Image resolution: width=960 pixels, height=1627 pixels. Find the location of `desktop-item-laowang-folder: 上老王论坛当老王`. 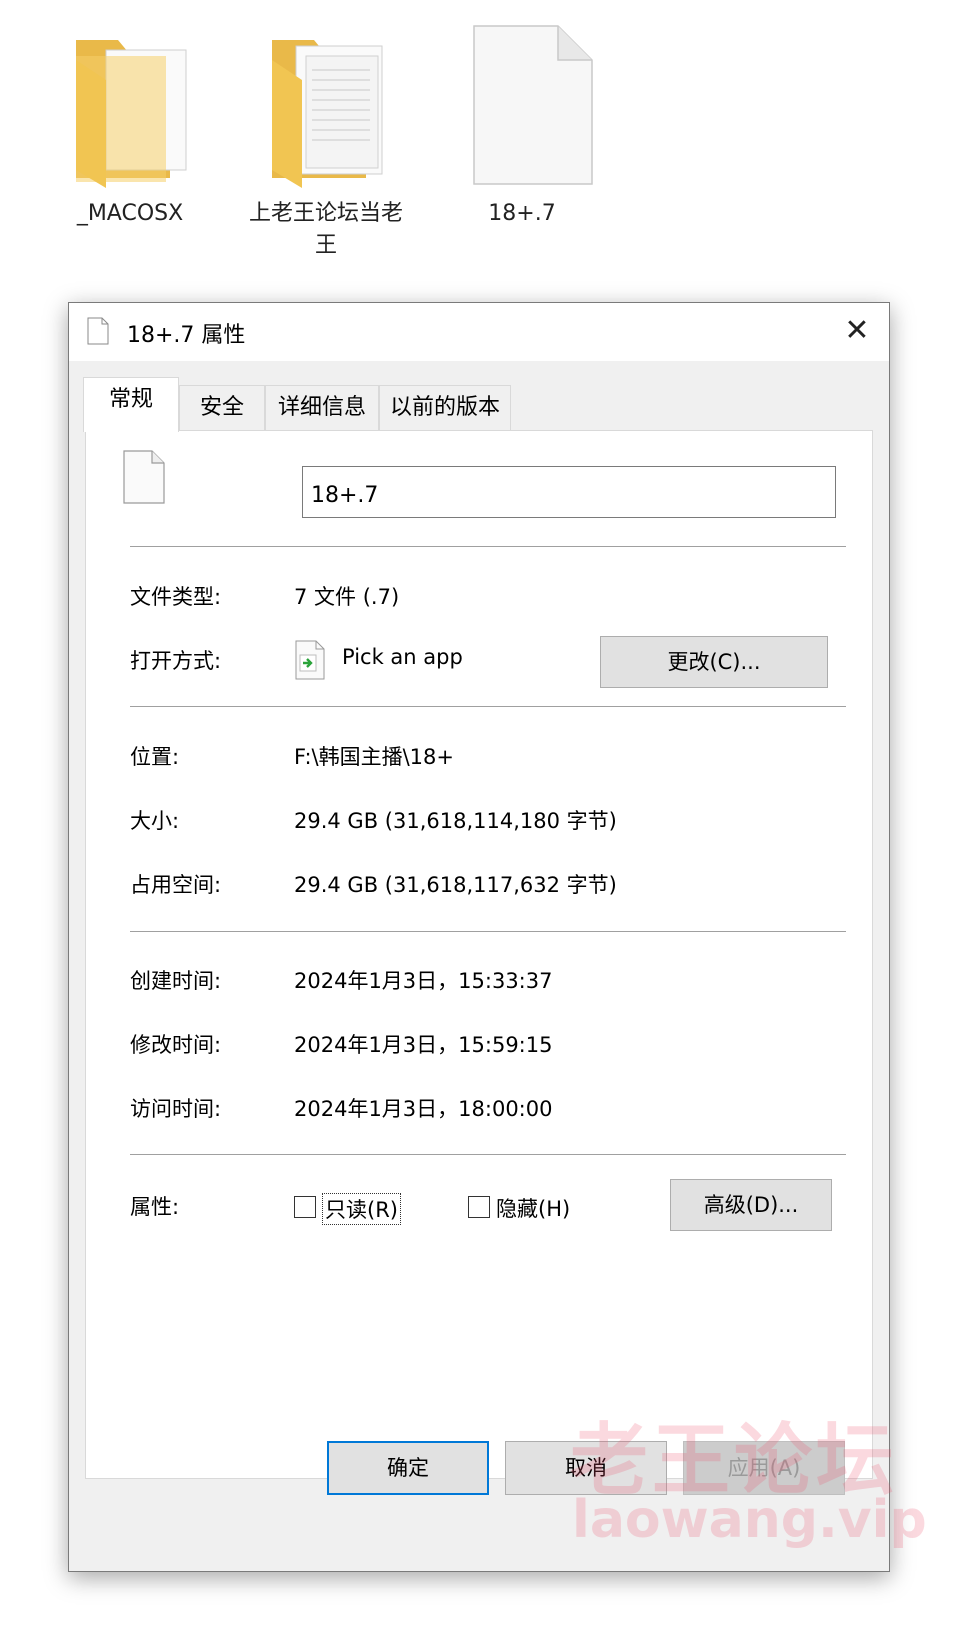

desktop-item-laowang-folder: 上老王论坛当老王 is located at coordinates (326, 145).